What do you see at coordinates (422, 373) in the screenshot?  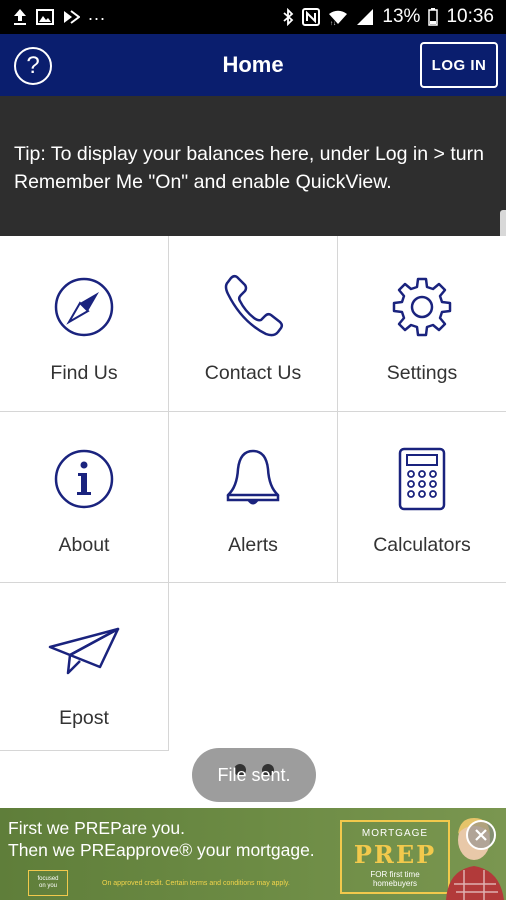 I see `tile-label: Settings` at bounding box center [422, 373].